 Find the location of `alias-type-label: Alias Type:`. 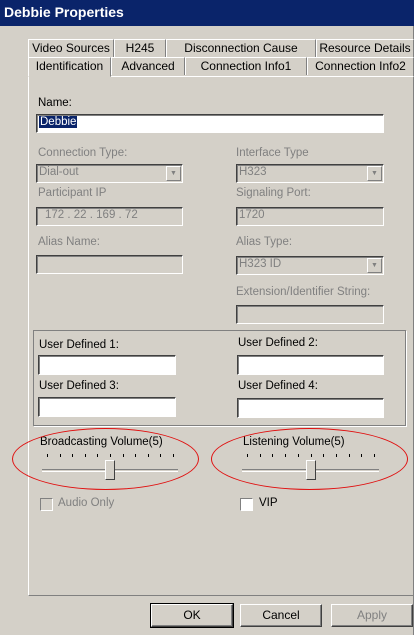

alias-type-label: Alias Type: is located at coordinates (264, 242).